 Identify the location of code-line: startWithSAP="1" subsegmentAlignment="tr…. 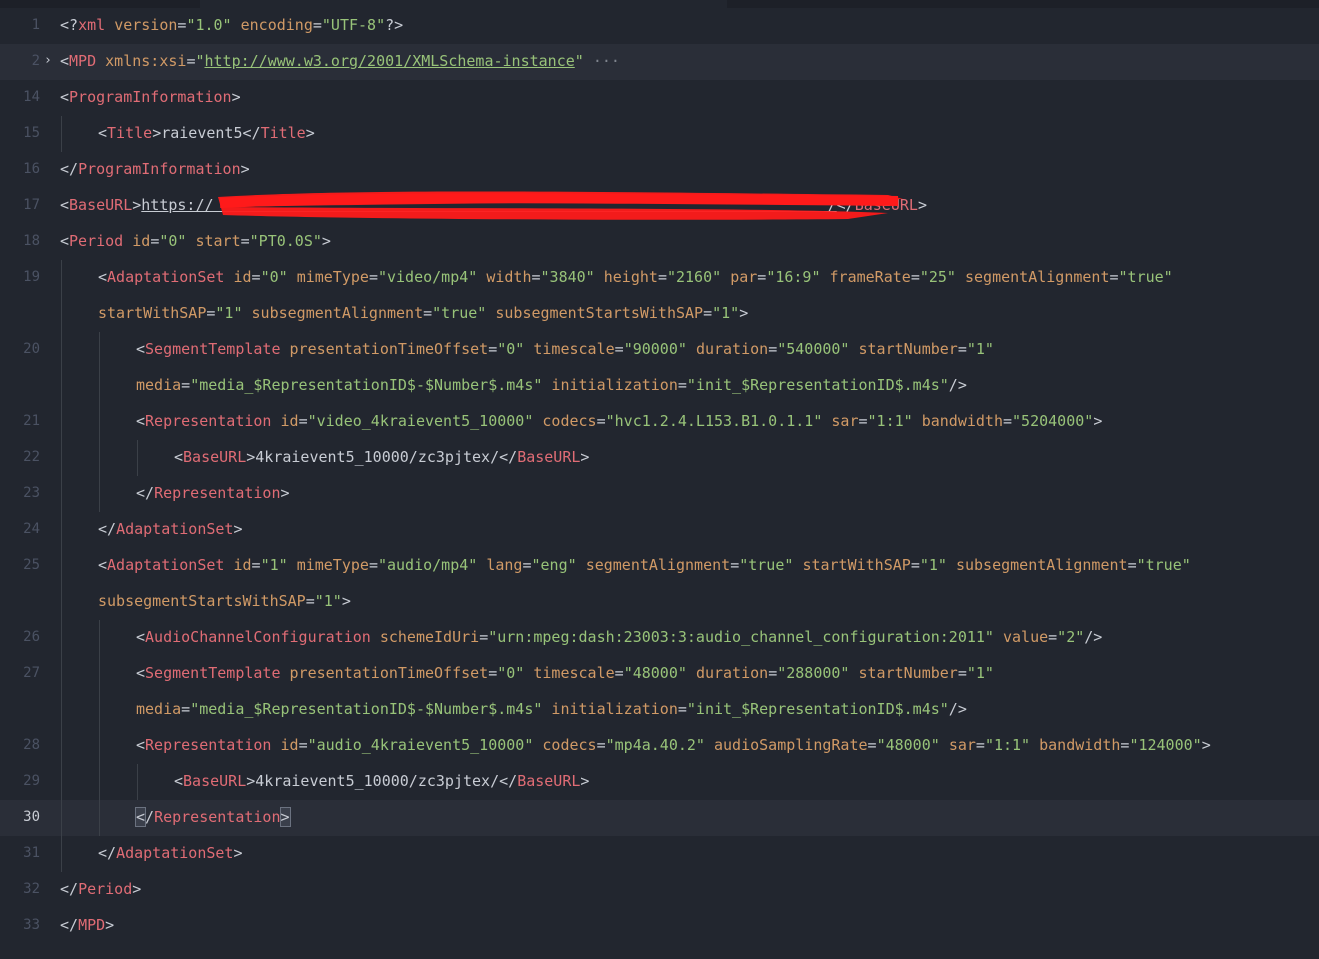
(659, 314).